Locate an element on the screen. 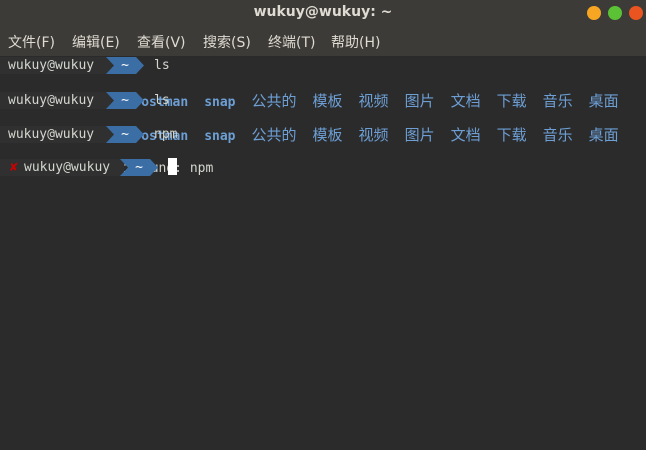 The width and height of the screenshot is (646, 450). ls-item: 文档 is located at coordinates (465, 135).